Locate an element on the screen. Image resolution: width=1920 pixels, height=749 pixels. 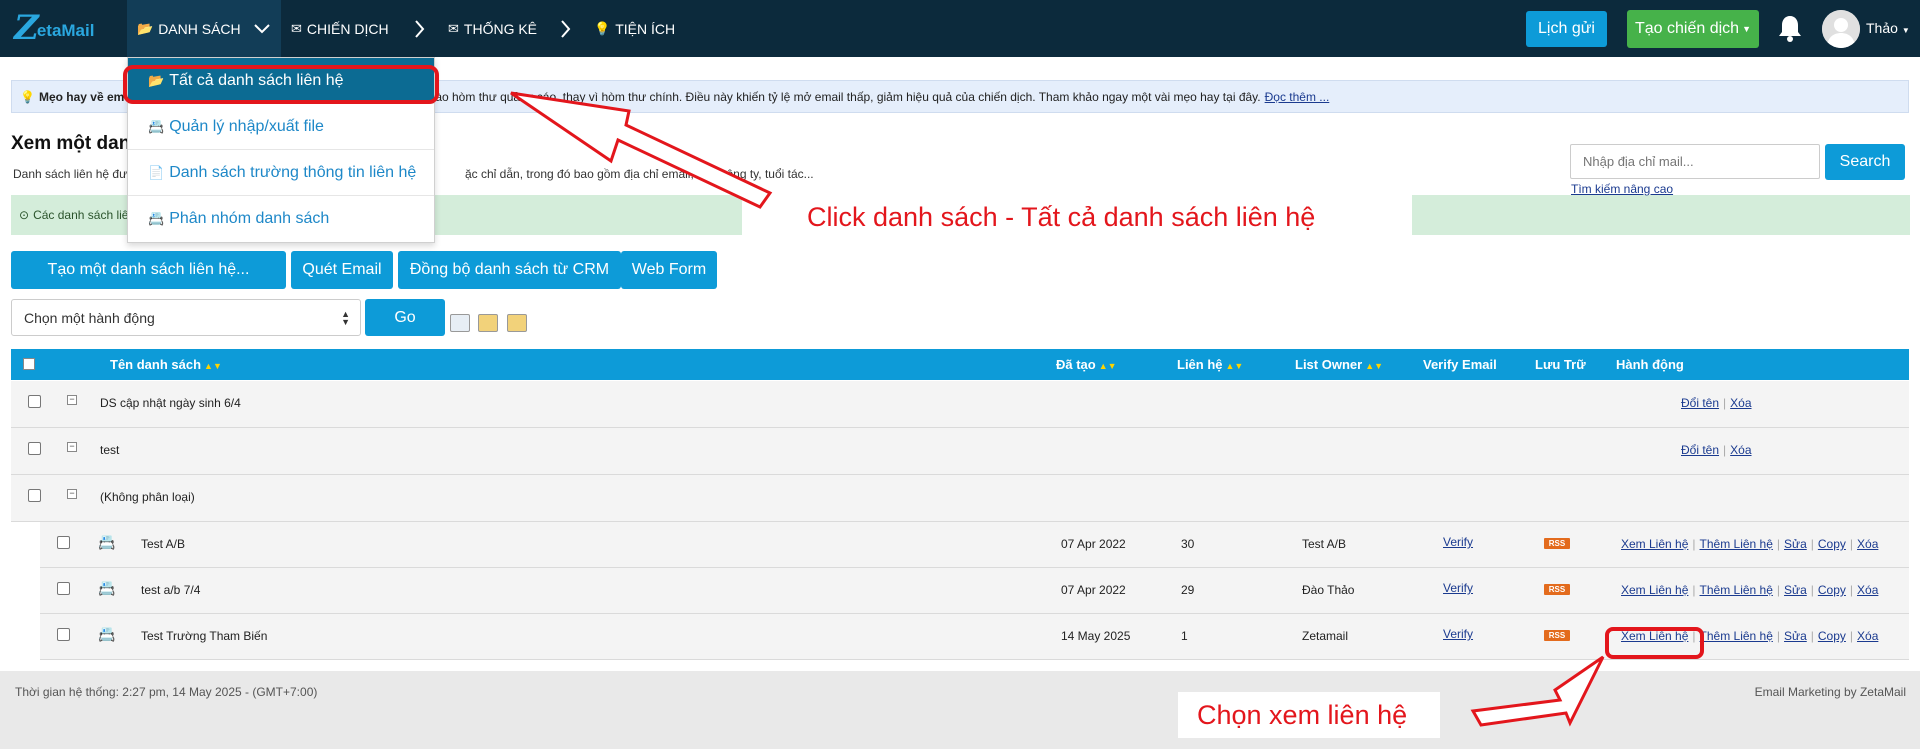
list-folder-icon: 📂 is located at coordinates (145, 28).